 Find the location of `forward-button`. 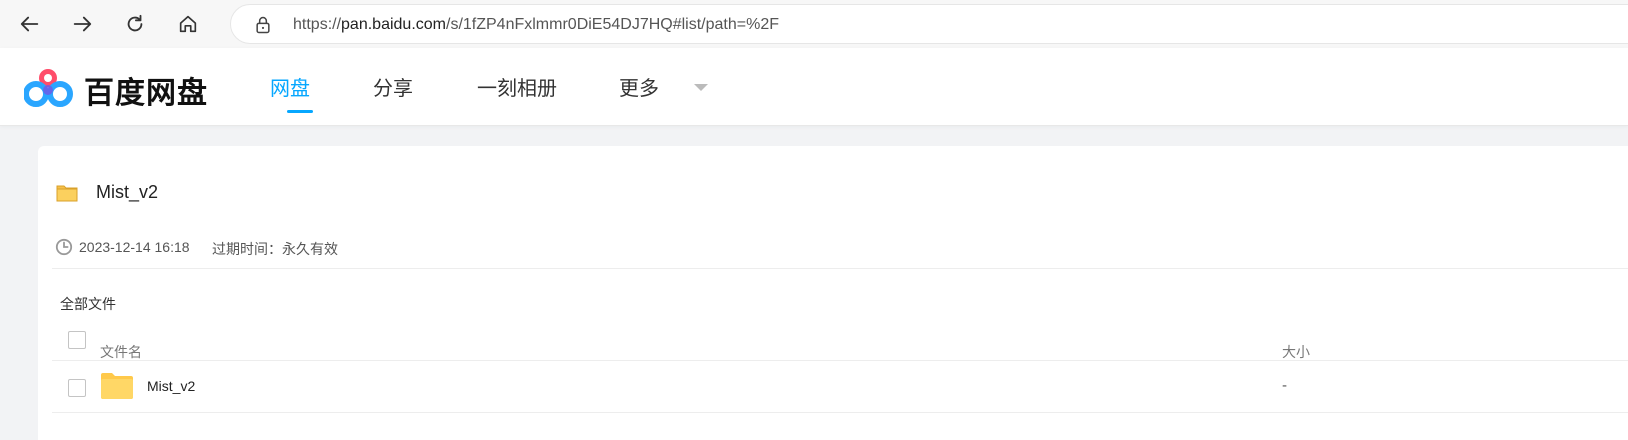

forward-button is located at coordinates (82, 24).